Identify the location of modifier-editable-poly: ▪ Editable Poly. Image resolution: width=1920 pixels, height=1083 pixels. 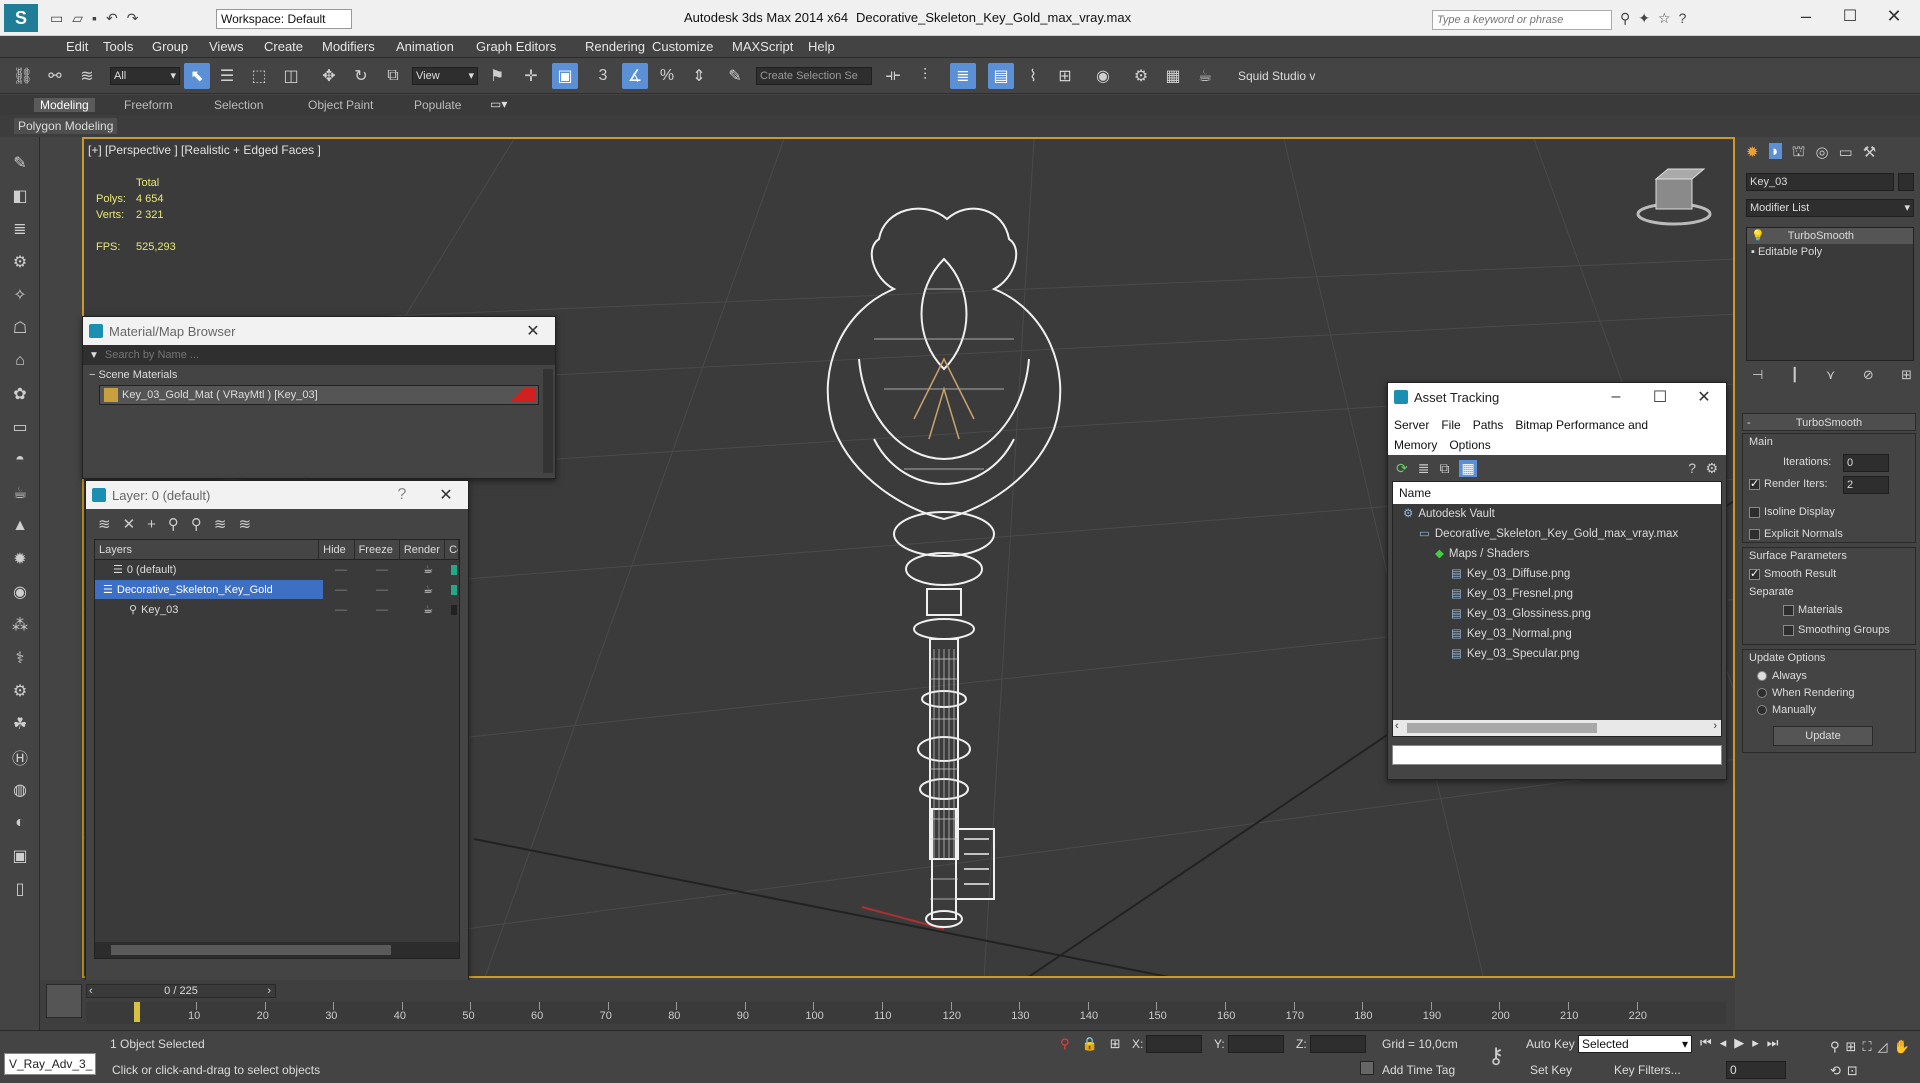
(1830, 252).